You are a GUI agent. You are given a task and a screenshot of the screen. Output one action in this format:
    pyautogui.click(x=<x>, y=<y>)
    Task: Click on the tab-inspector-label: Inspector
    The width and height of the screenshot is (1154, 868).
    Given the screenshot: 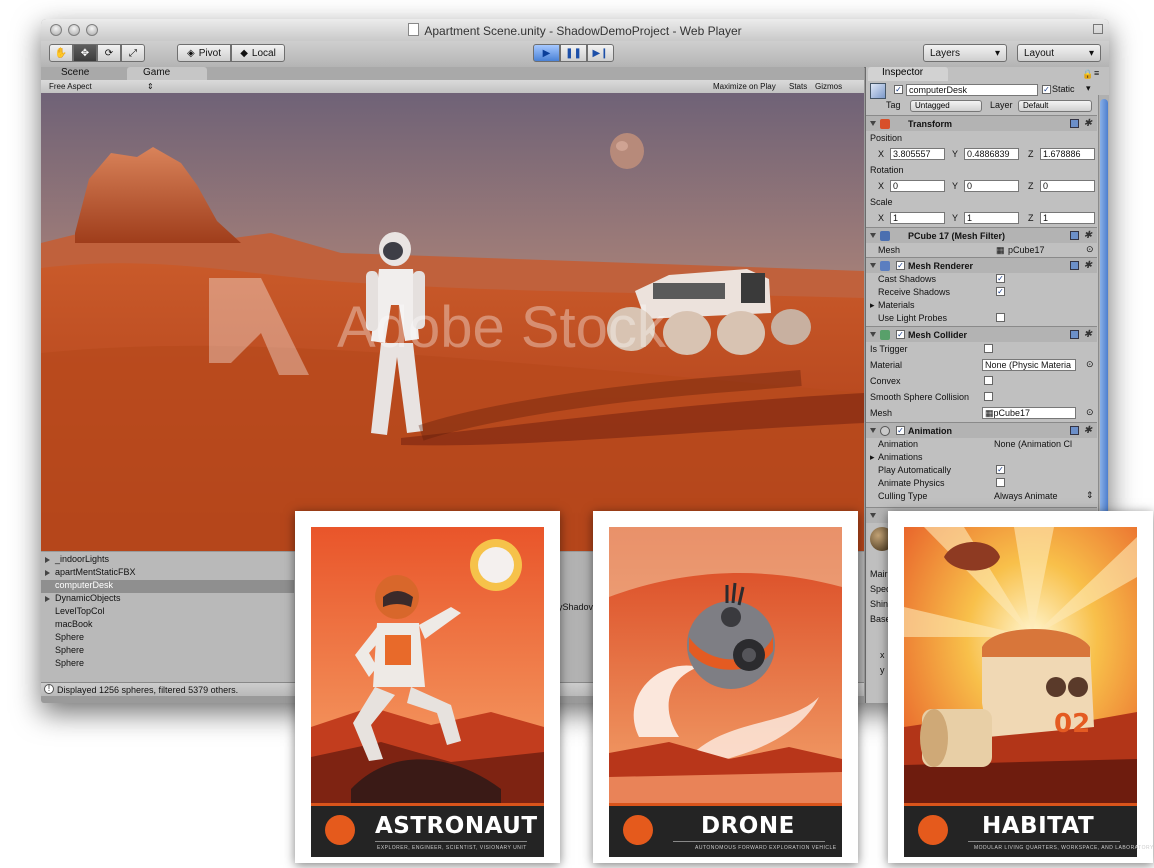 What is the action you would take?
    pyautogui.click(x=903, y=72)
    